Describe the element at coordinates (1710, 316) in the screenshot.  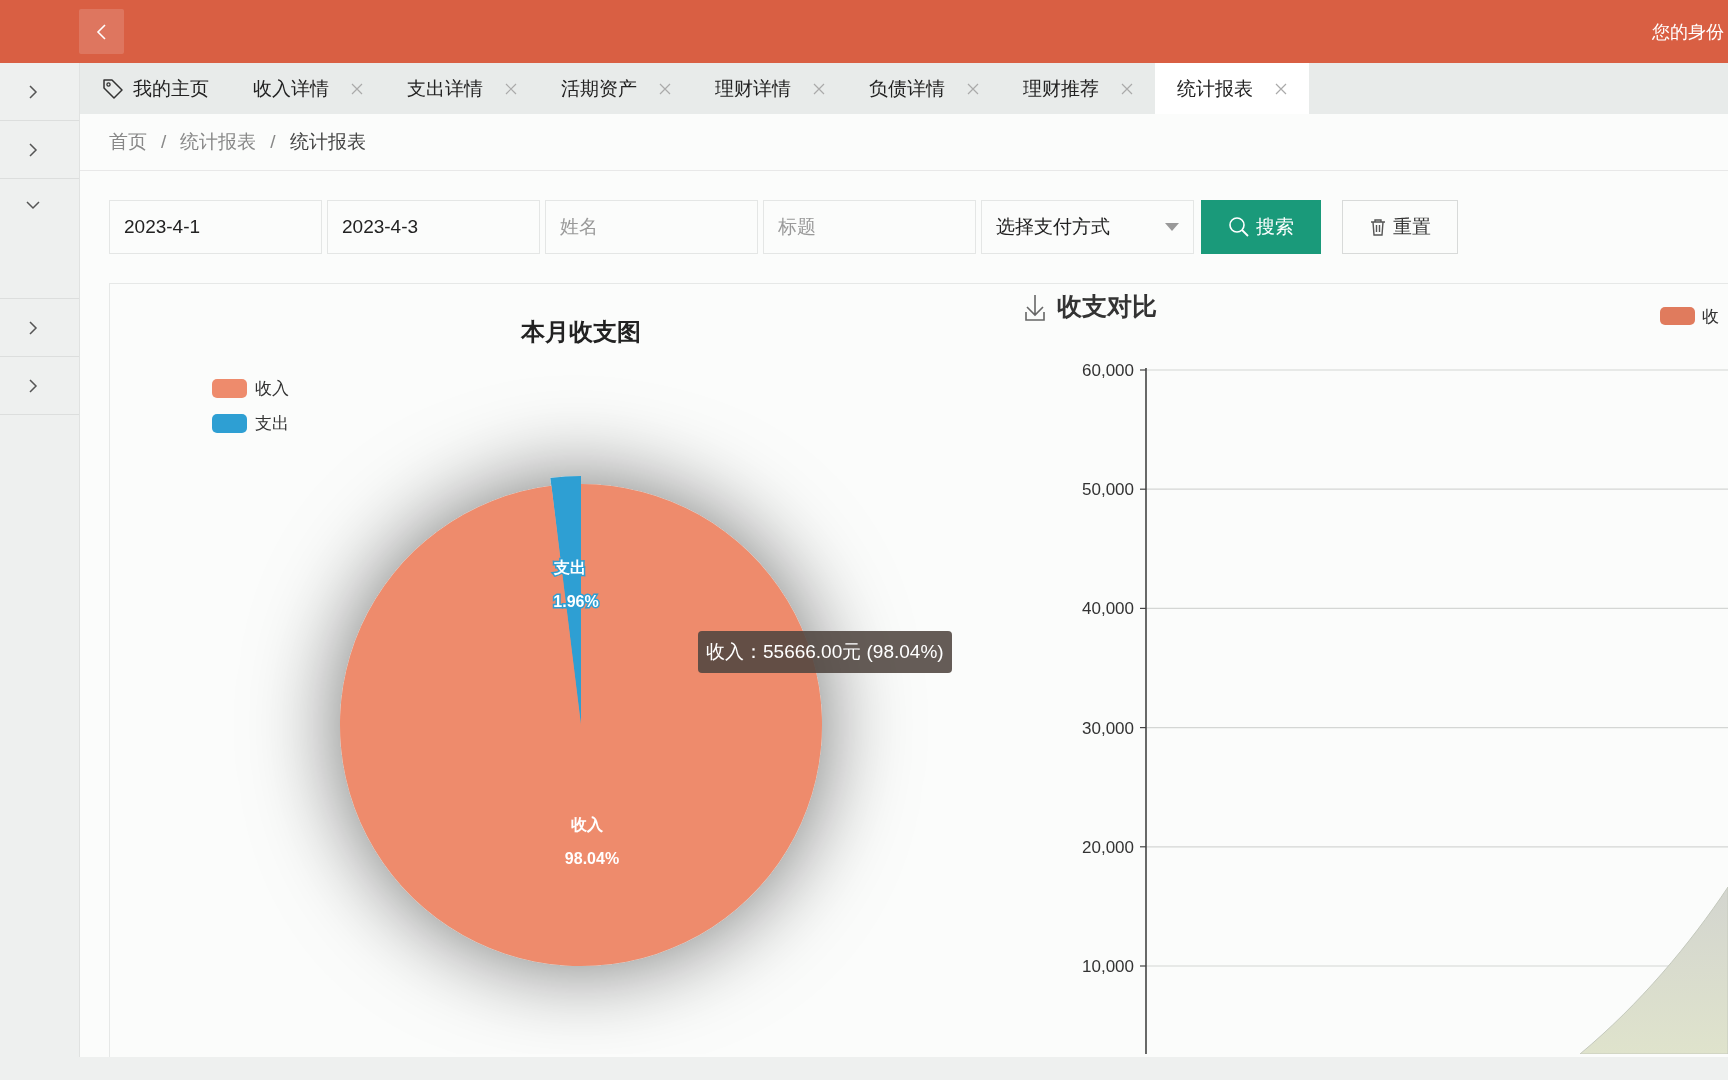
I see `legend-label: 收` at that location.